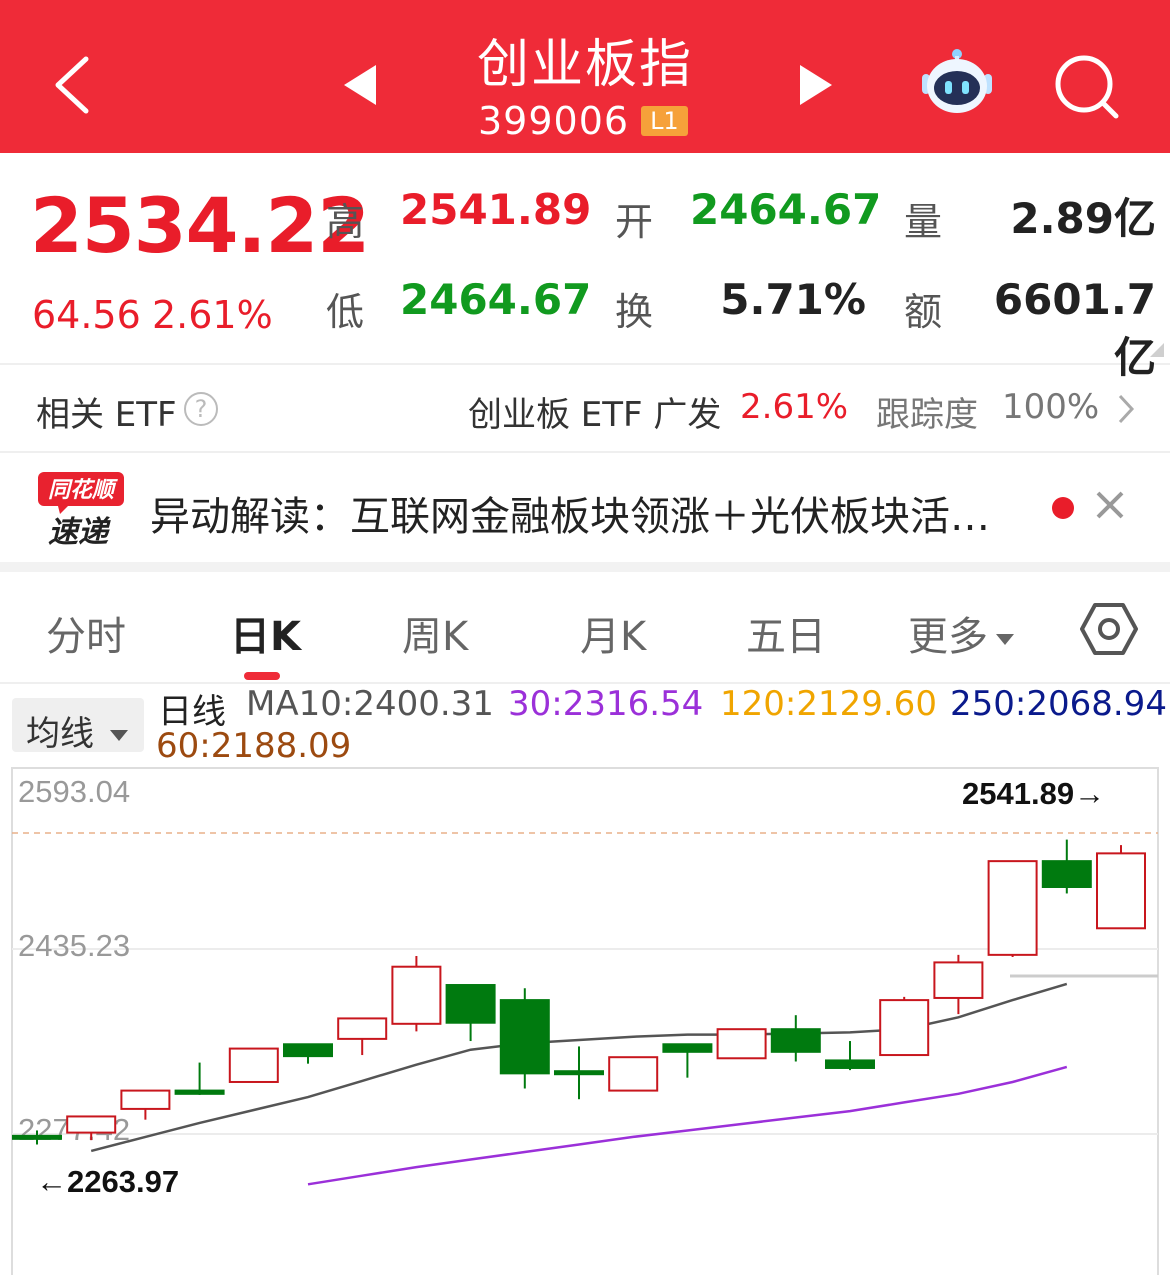 This screenshot has width=1170, height=1275. Describe the element at coordinates (1157, 350) in the screenshot. I see `expand-corner-icon` at that location.